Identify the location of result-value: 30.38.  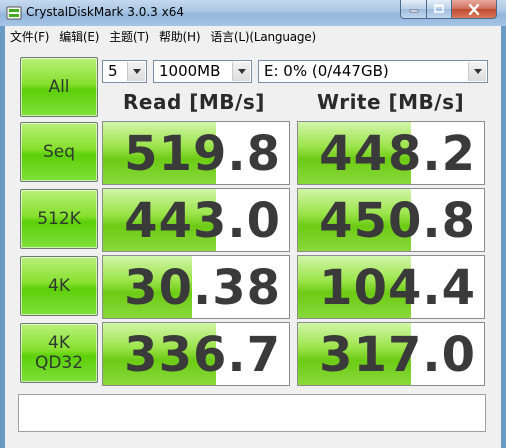
(202, 288).